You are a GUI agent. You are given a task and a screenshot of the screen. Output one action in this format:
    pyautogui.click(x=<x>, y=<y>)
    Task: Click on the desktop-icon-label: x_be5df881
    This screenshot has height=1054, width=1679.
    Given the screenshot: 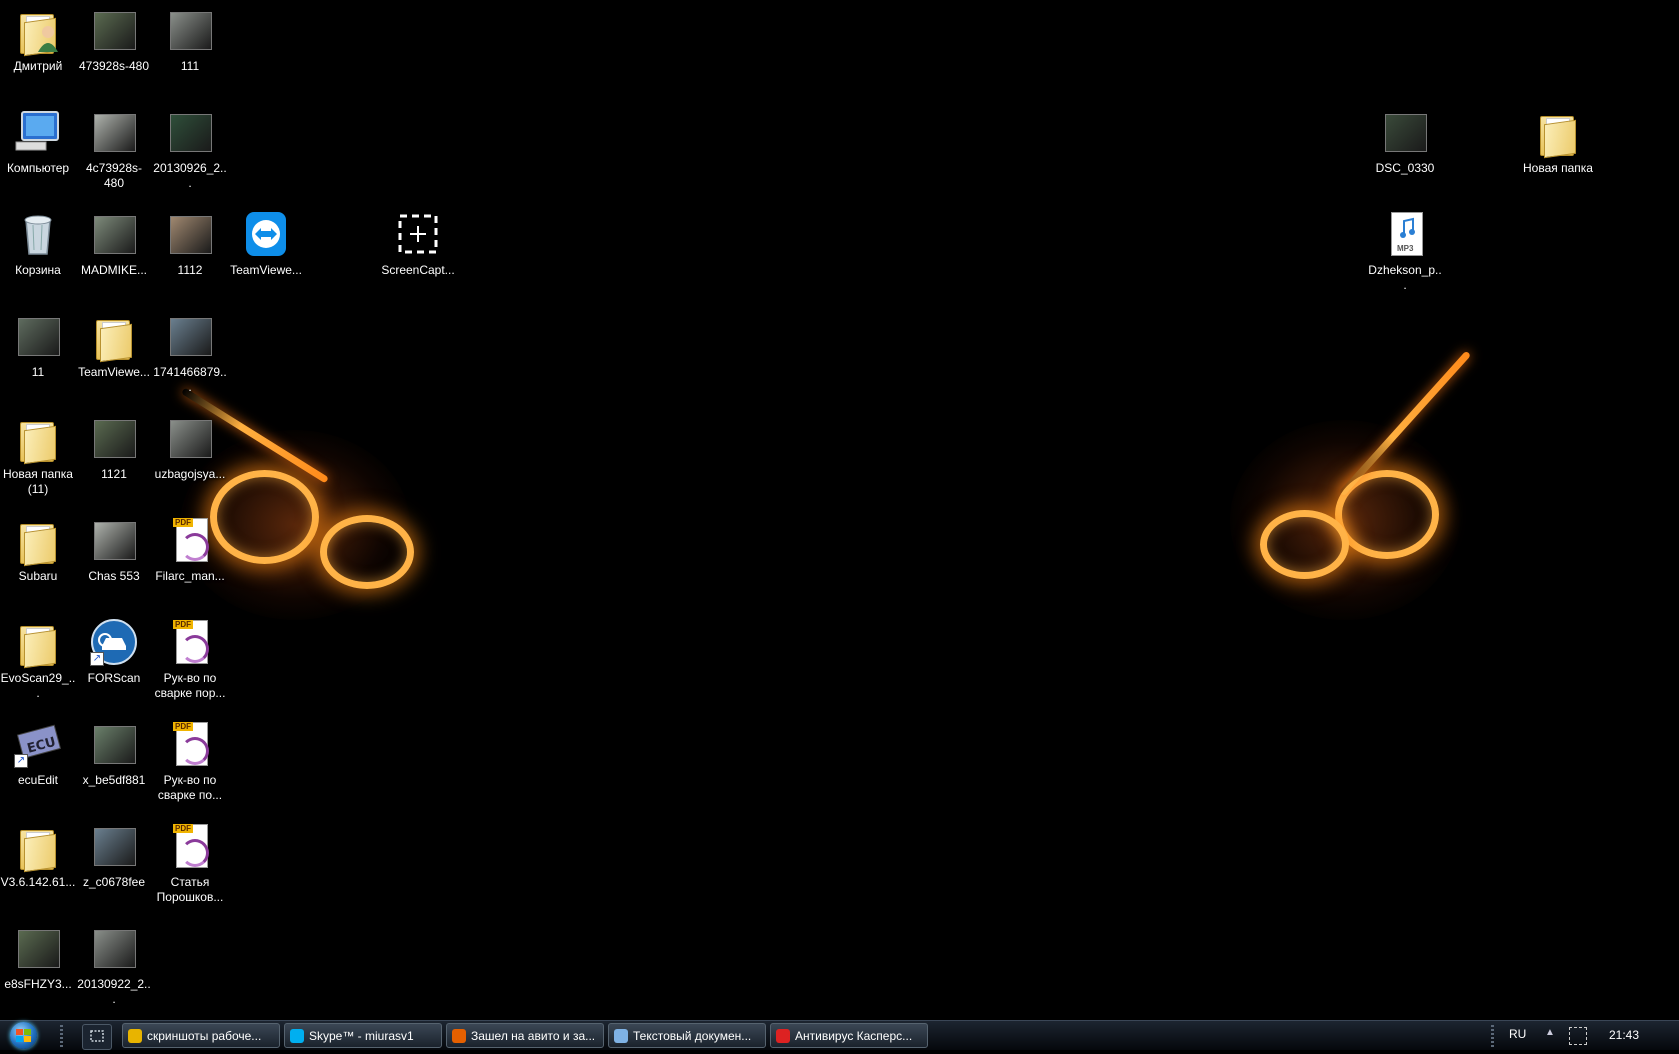 What is the action you would take?
    pyautogui.click(x=114, y=780)
    